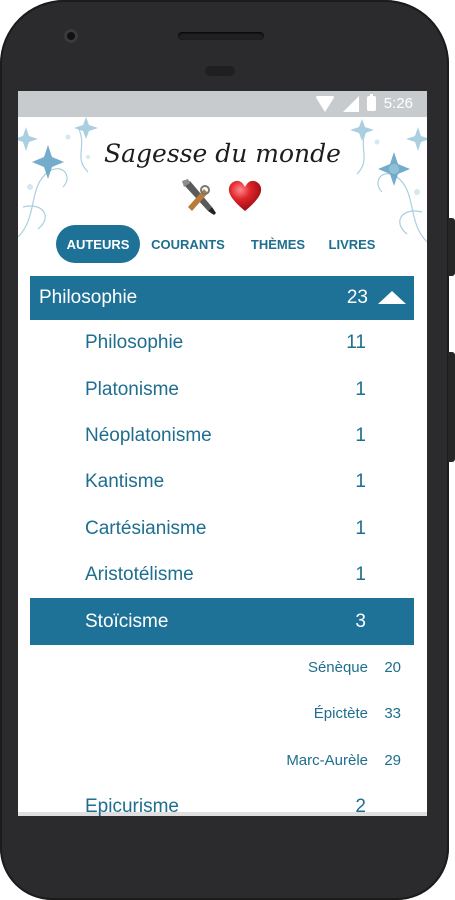  What do you see at coordinates (148, 435) in the screenshot?
I see `list-item-label: Néoplatonisme` at bounding box center [148, 435].